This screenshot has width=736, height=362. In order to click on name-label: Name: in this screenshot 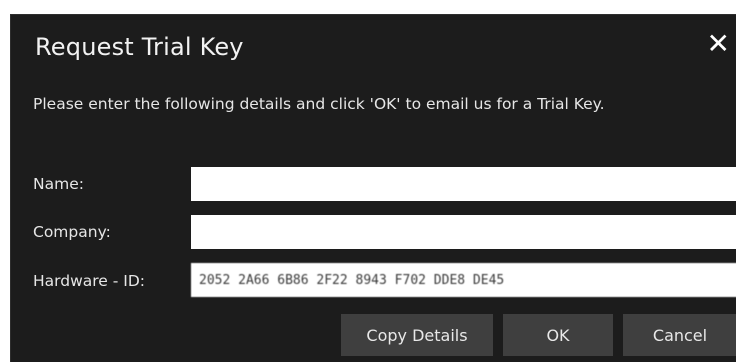, I will do `click(58, 184)`.